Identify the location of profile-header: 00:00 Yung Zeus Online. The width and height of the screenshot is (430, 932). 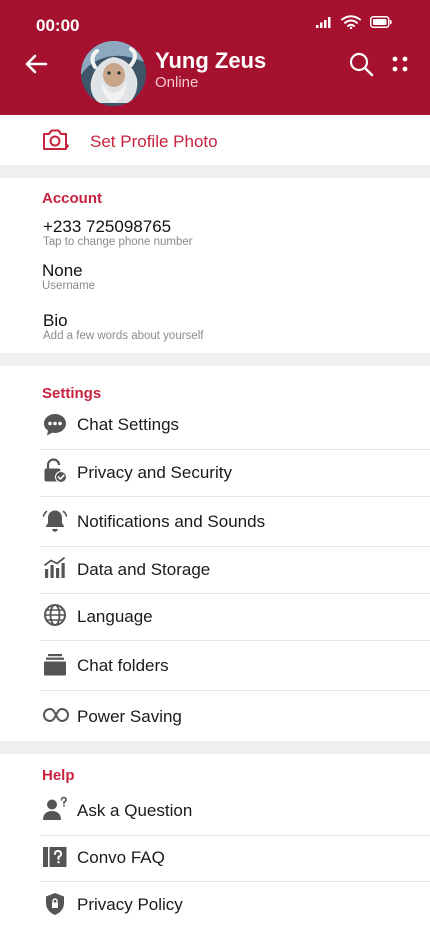
(215, 57).